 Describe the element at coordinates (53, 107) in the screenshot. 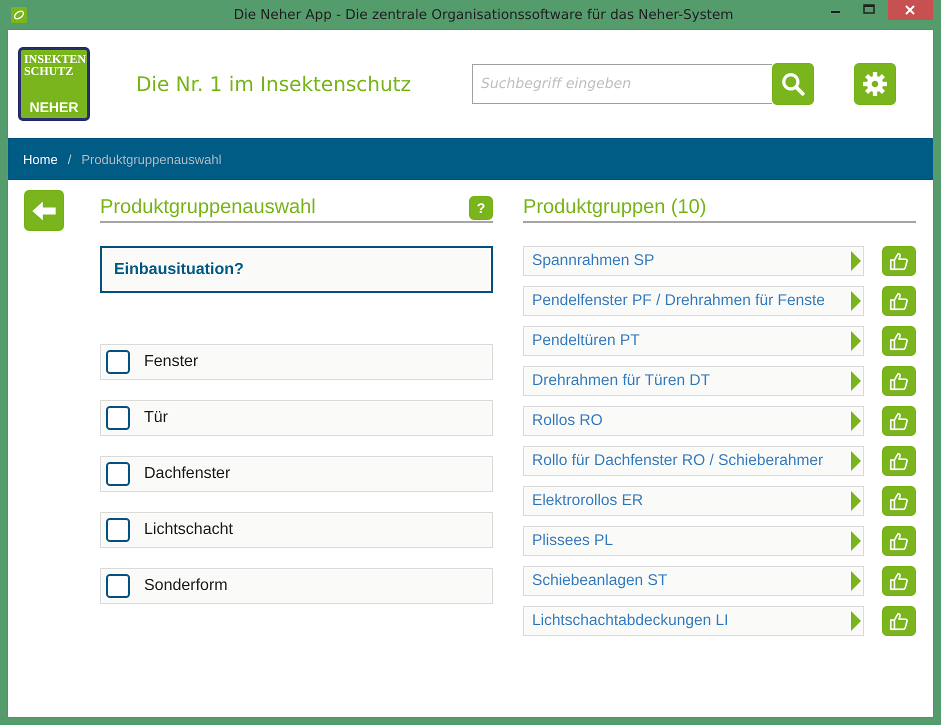

I see `logo-text: NEHER` at that location.